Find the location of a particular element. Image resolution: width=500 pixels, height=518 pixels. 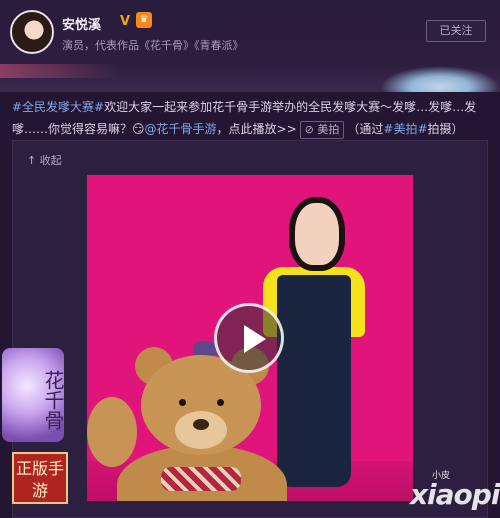

play-icon is located at coordinates (249, 338).